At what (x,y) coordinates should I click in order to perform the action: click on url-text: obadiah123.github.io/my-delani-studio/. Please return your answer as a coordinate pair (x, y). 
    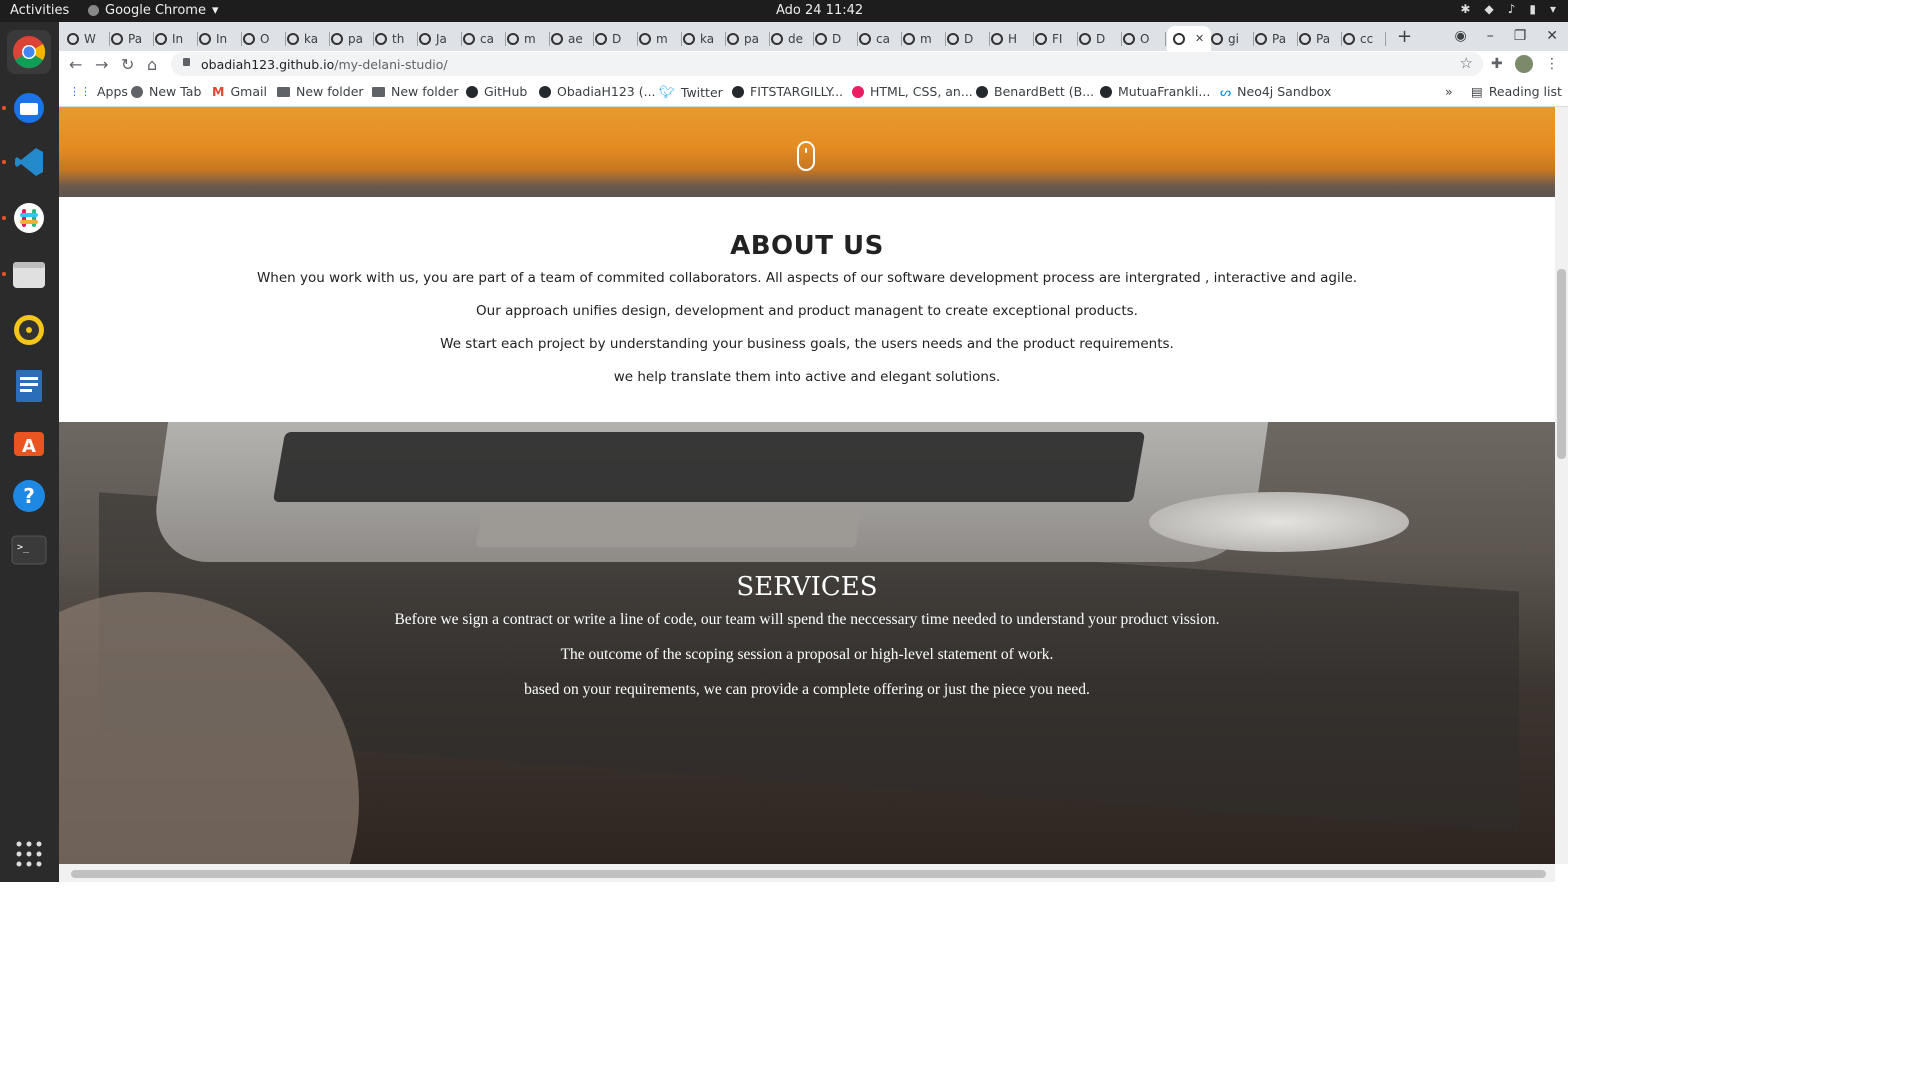
    Looking at the image, I should click on (324, 64).